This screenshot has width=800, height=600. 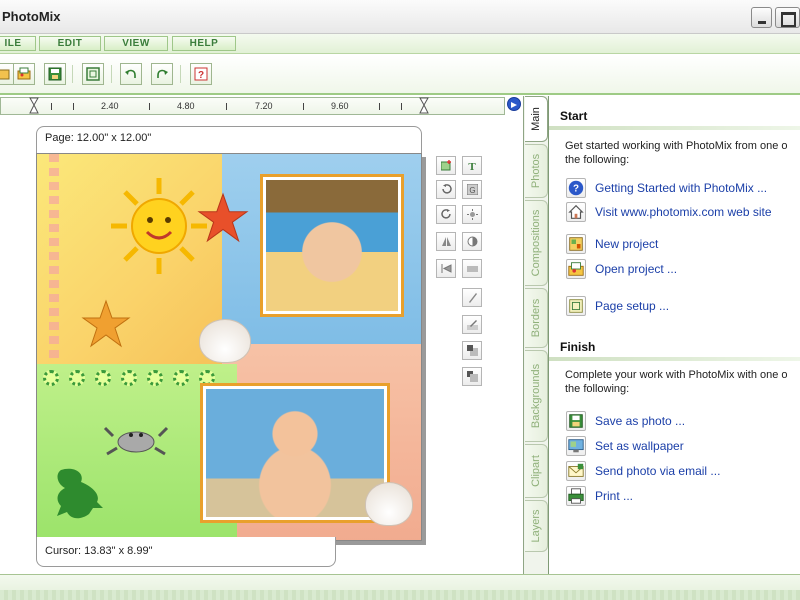 What do you see at coordinates (229, 141) in the screenshot?
I see `page-size-label: Page: 12.00" x 12.00"` at bounding box center [229, 141].